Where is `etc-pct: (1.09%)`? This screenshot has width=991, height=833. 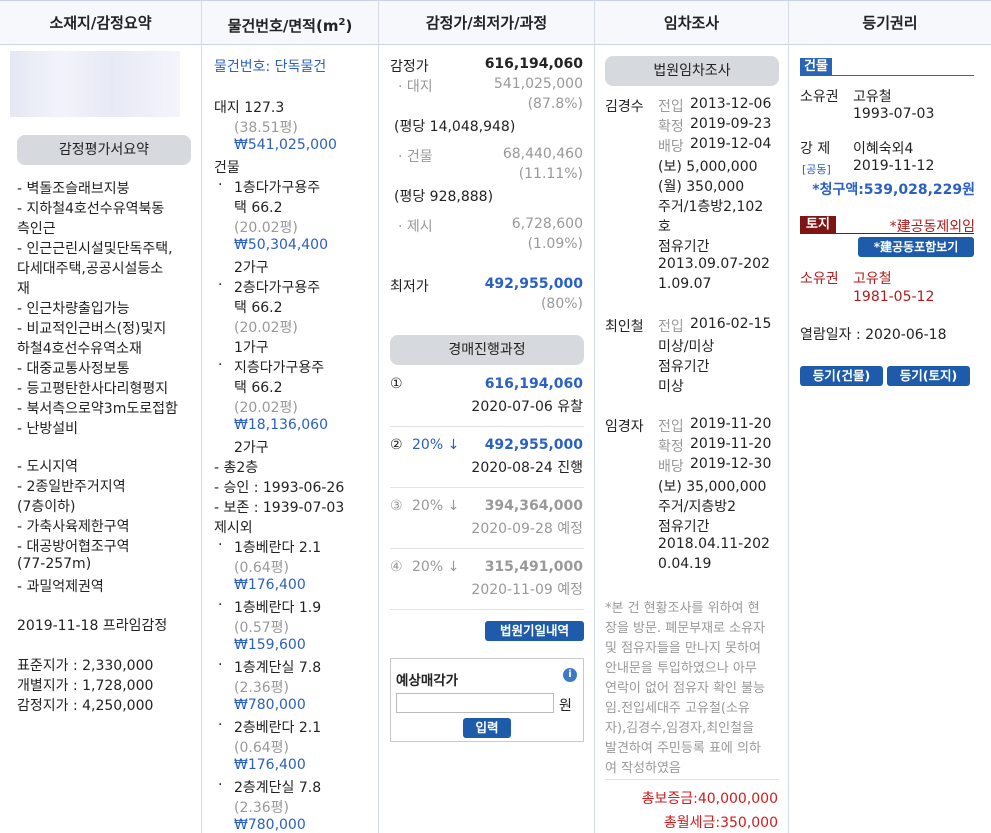
etc-pct: (1.09%) is located at coordinates (555, 244).